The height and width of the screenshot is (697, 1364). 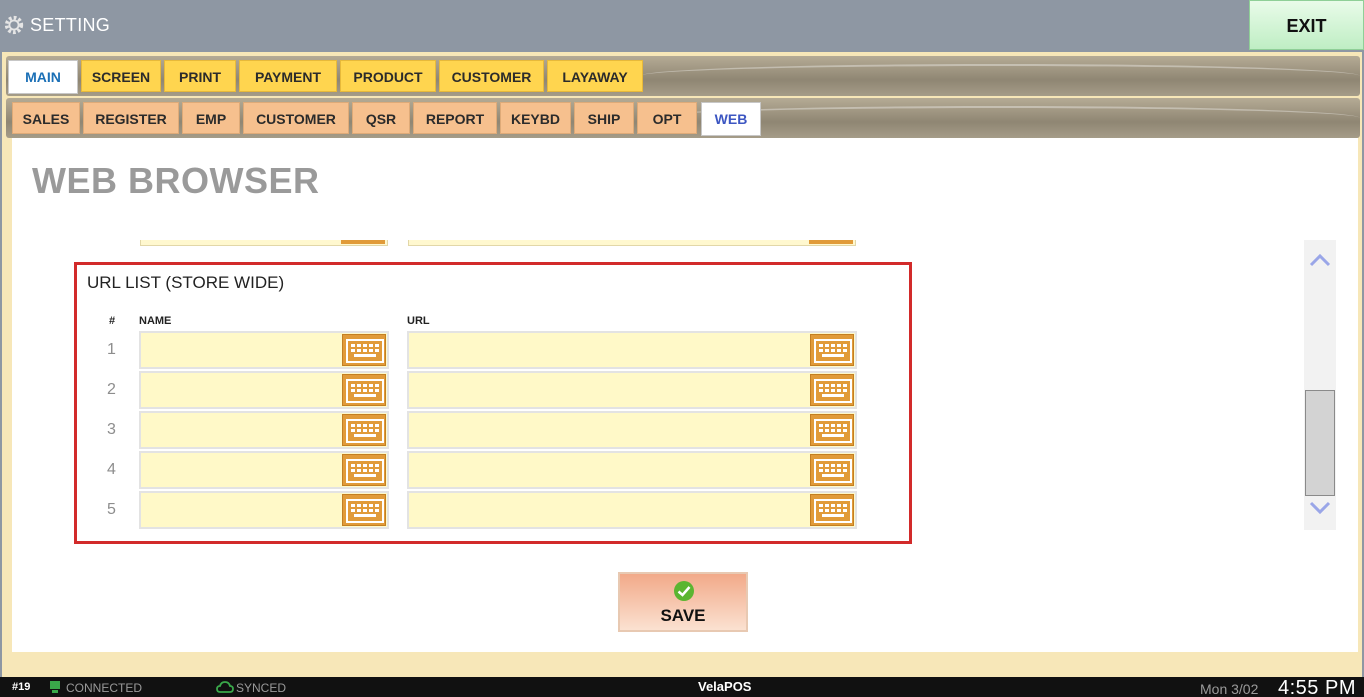 What do you see at coordinates (70, 25) in the screenshot?
I see `window-title: SETTING` at bounding box center [70, 25].